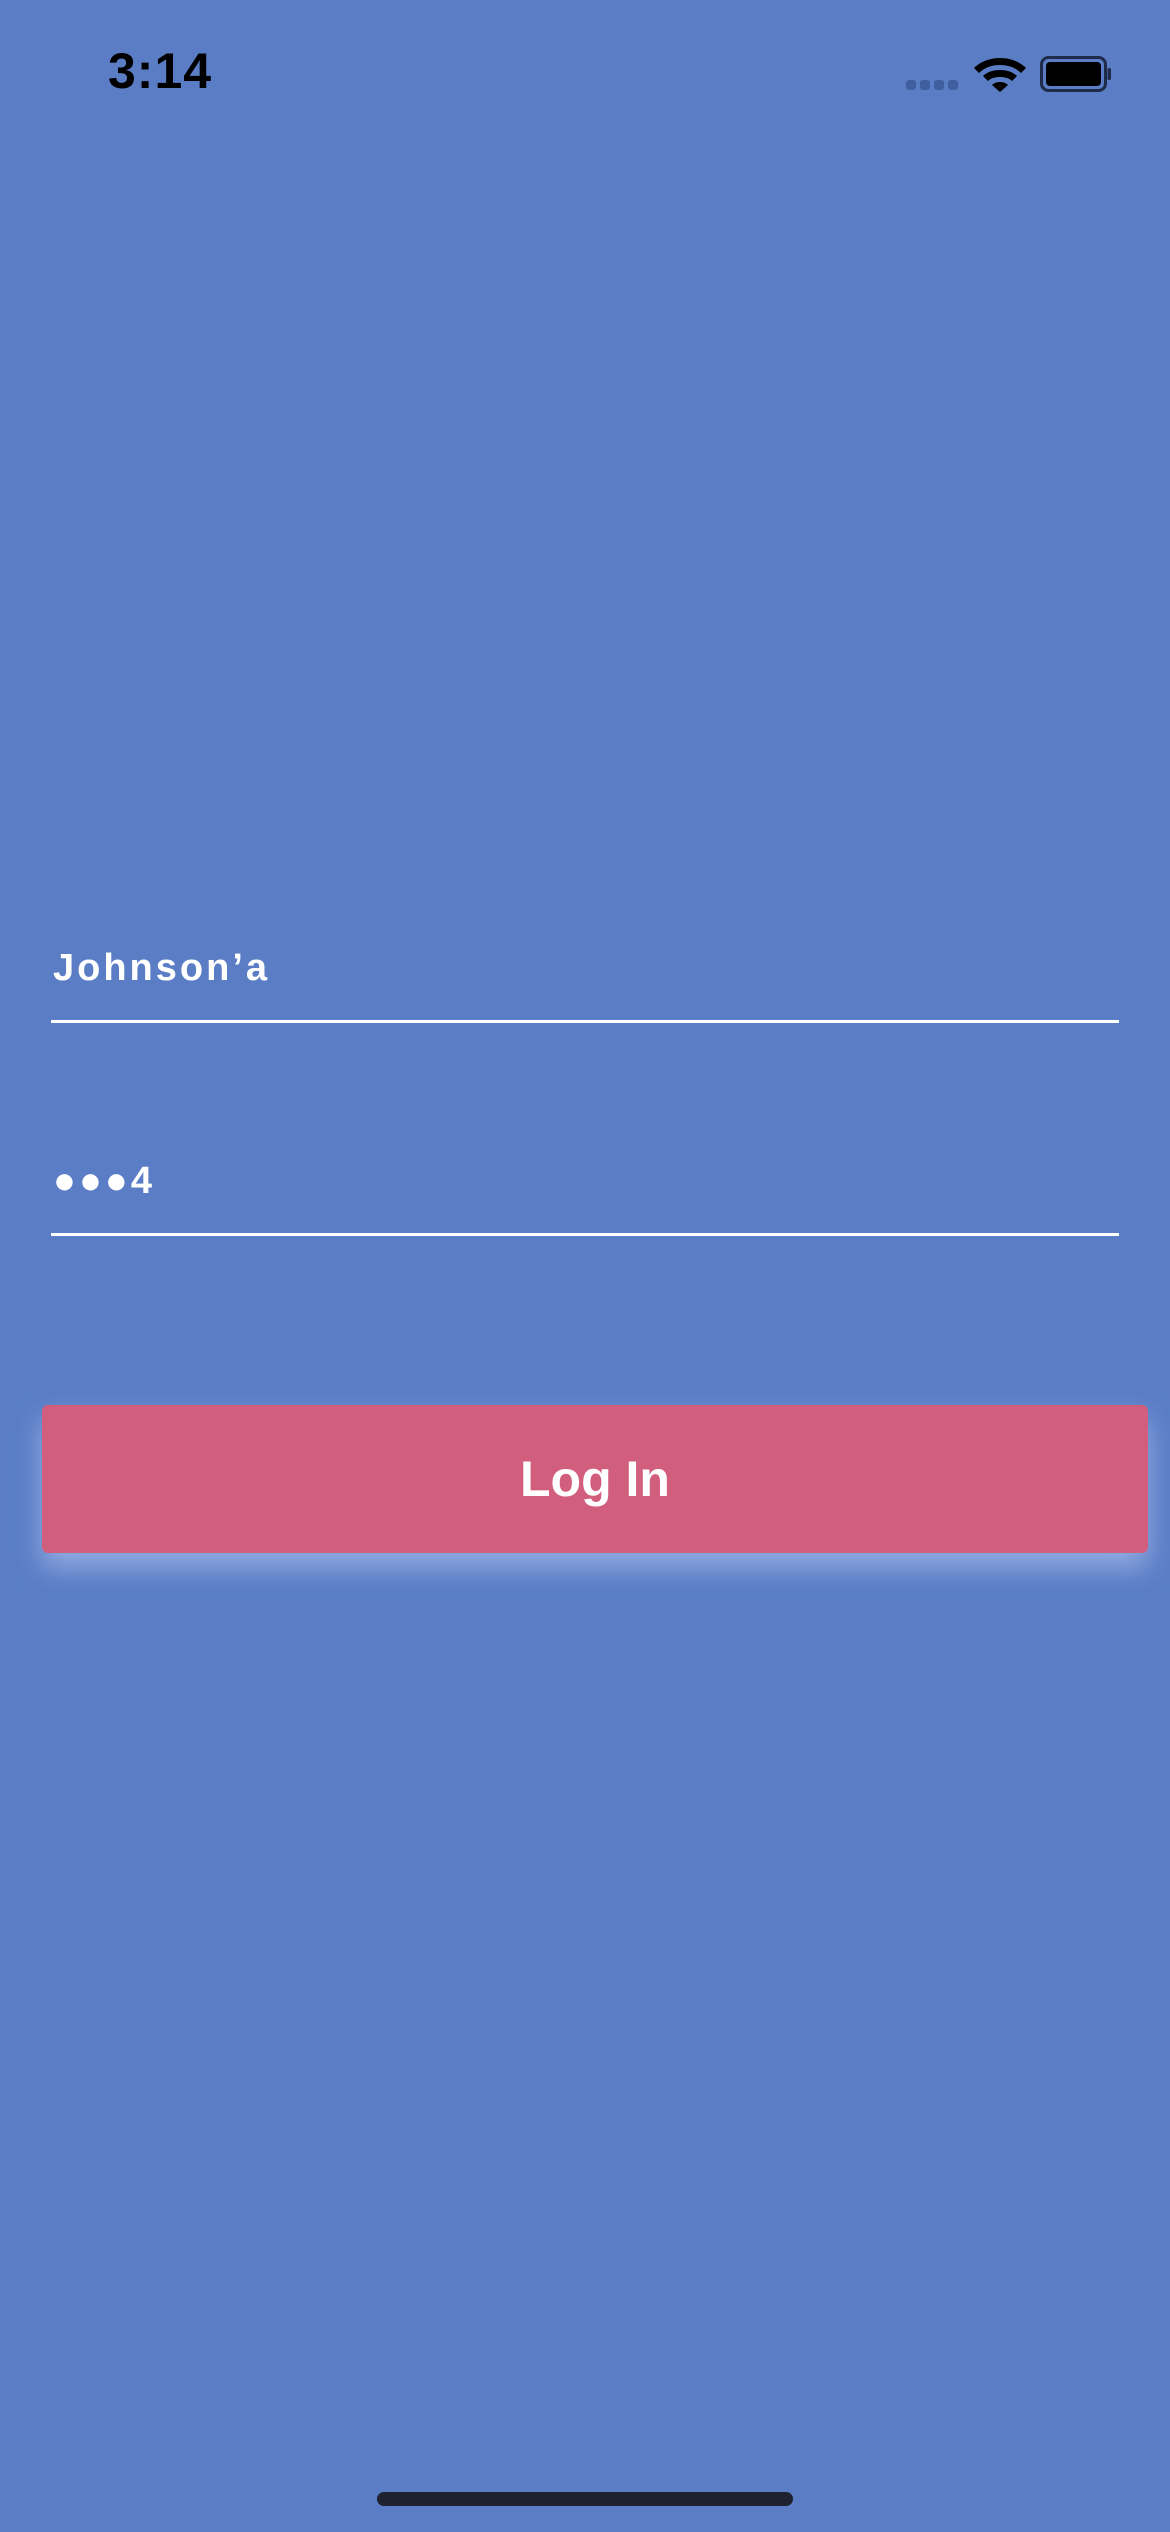 The image size is (1170, 2532). Describe the element at coordinates (1075, 74) in the screenshot. I see `battery-icon` at that location.